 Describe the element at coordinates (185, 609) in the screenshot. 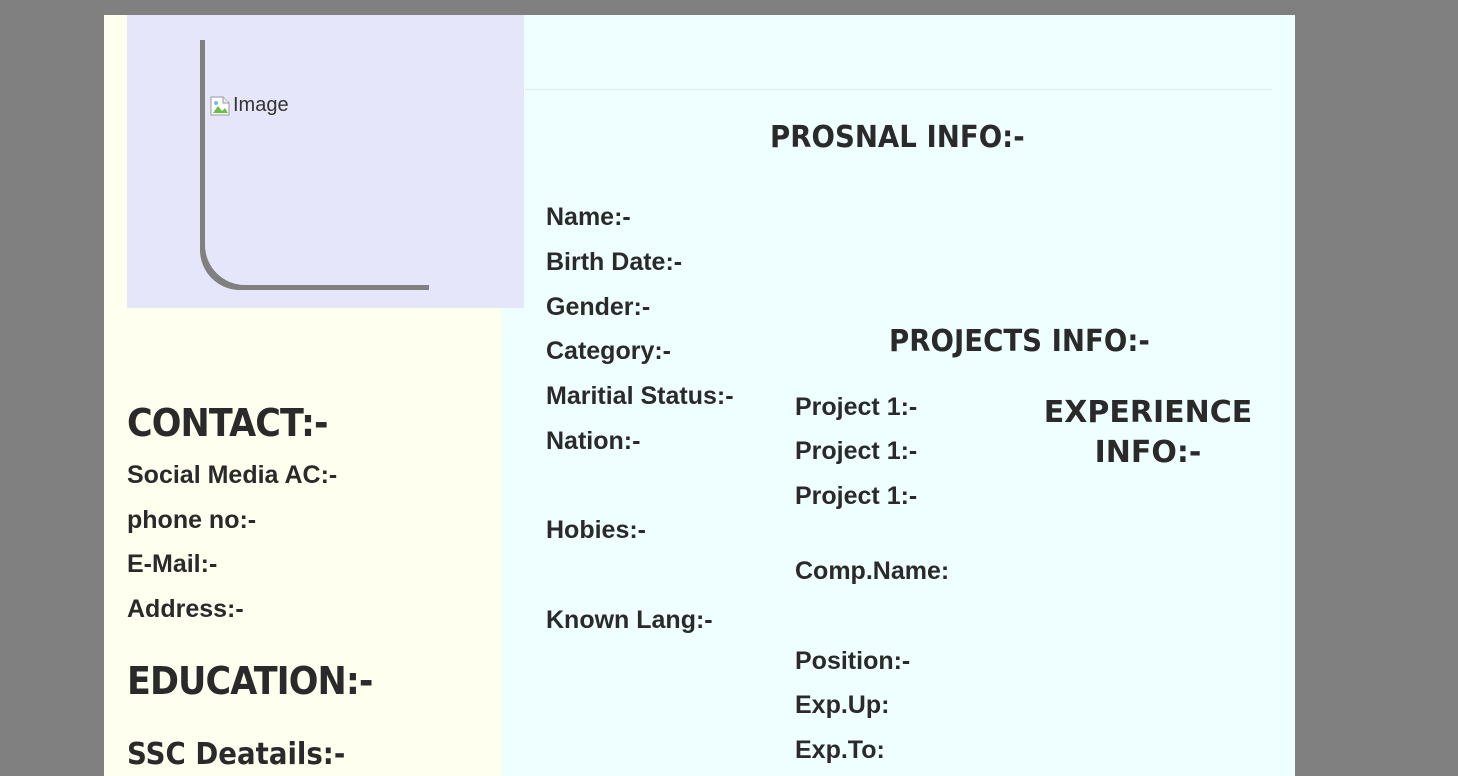

I see `address-label: Address:-` at that location.